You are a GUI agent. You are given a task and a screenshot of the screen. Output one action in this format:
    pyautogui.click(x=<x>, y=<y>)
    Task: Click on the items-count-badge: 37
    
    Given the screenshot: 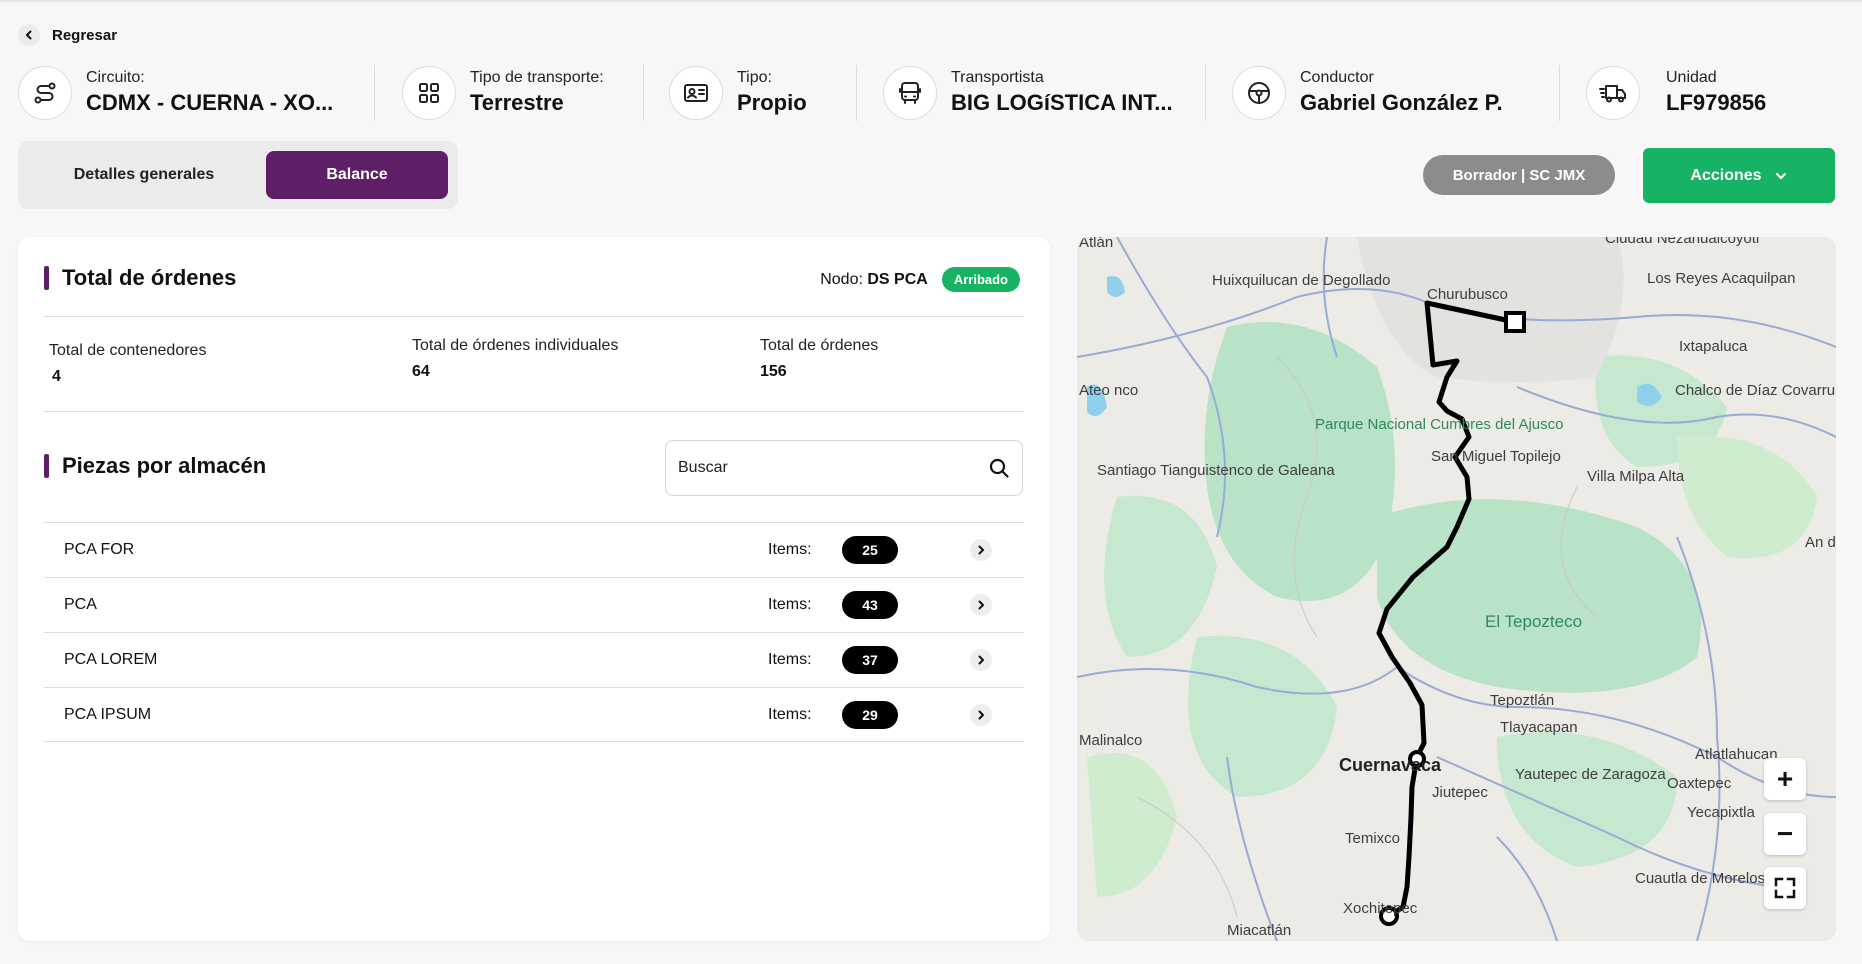 What is the action you would take?
    pyautogui.click(x=870, y=660)
    